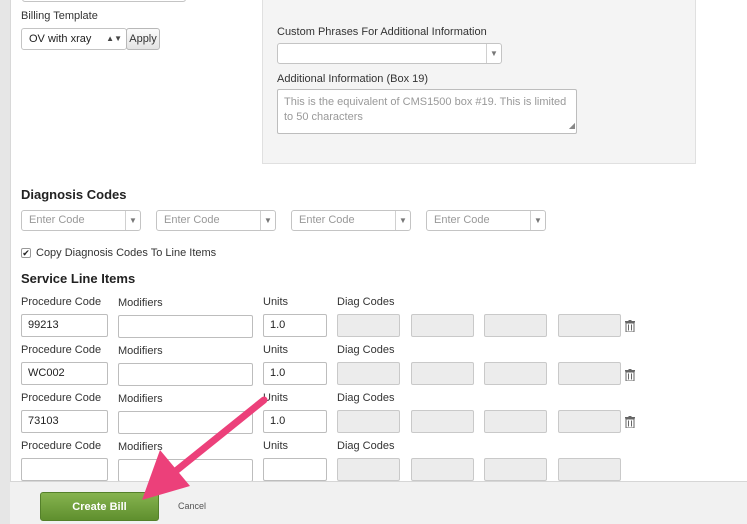  I want to click on billing-template-select: OV with xray ▲▼, so click(74, 39).